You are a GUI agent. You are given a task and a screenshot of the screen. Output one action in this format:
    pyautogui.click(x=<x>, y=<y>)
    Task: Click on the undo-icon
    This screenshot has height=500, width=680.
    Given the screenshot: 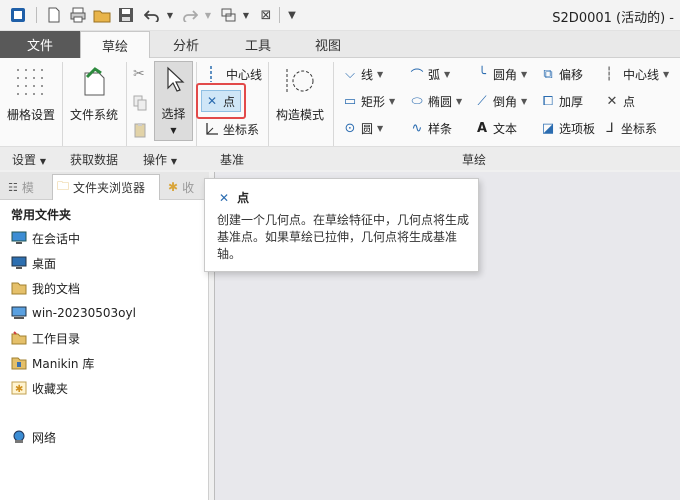 What is the action you would take?
    pyautogui.click(x=152, y=15)
    